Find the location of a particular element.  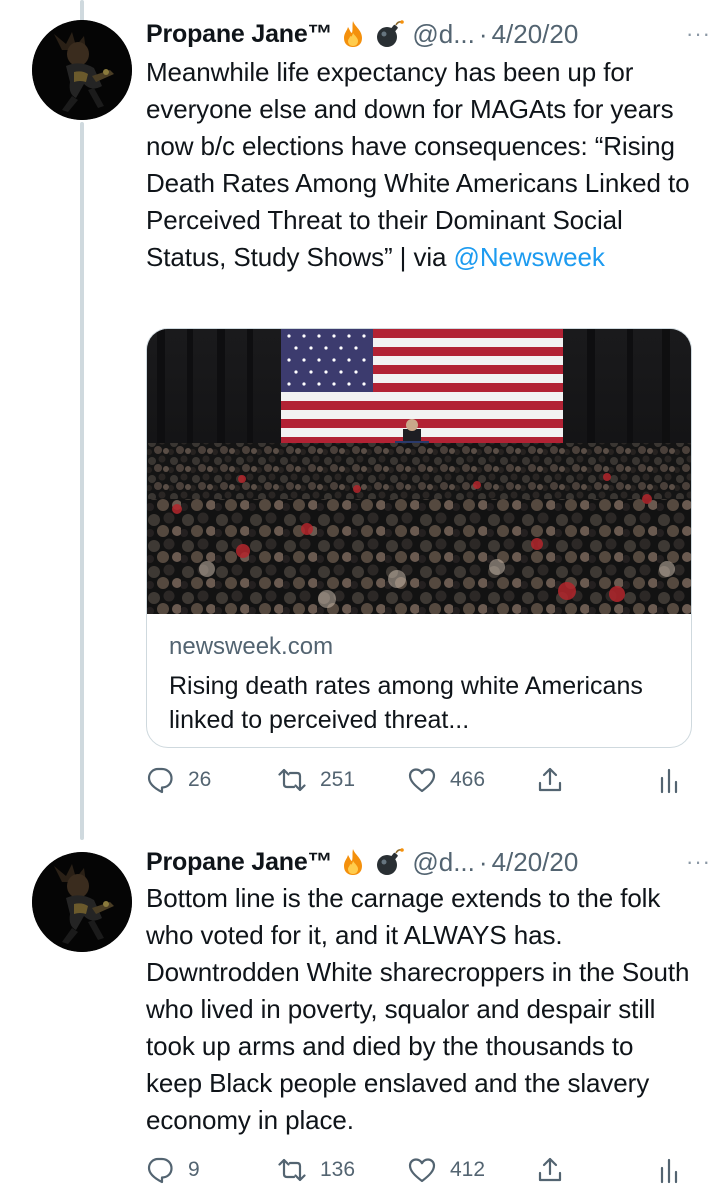

mention-link: @Newsweek is located at coordinates (529, 257).